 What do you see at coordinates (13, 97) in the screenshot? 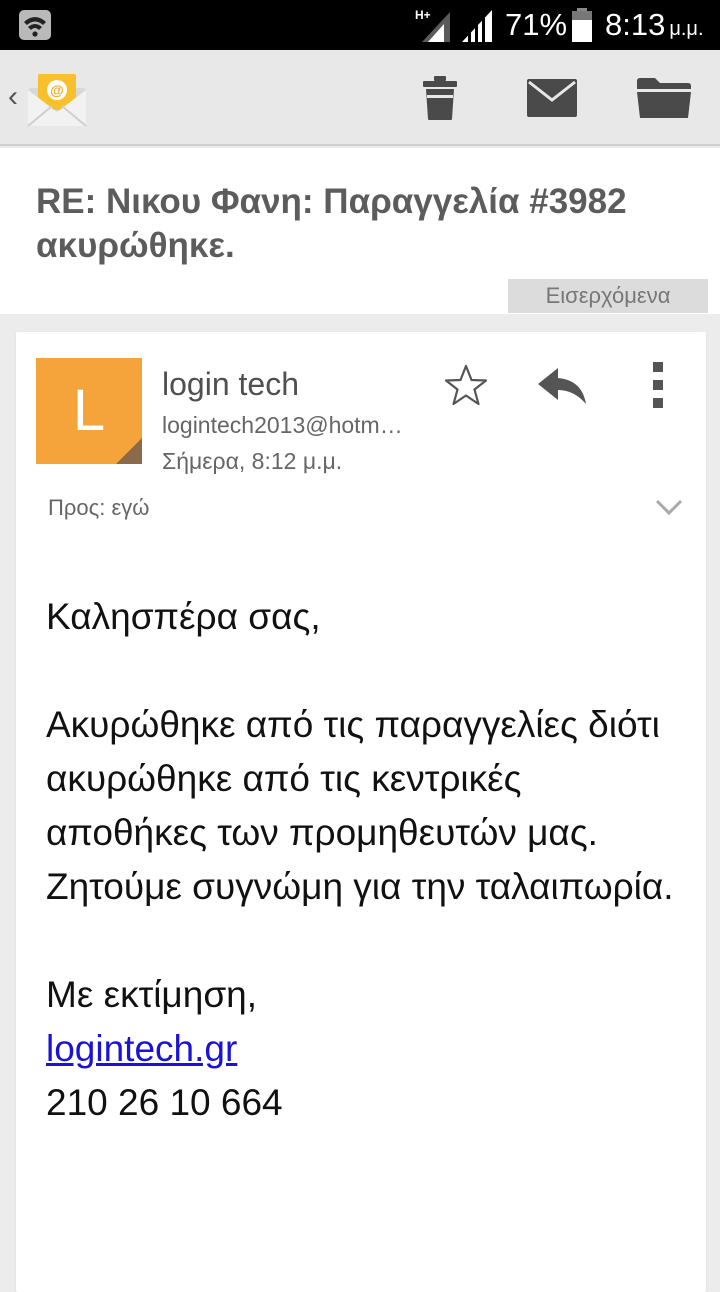
I see `chevron-left-icon: ‹` at bounding box center [13, 97].